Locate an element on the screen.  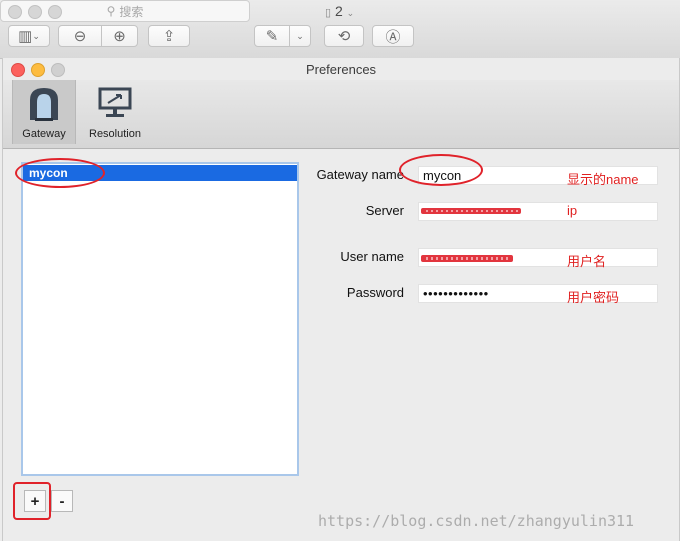
password-note: 用户密码 is located at coordinates (593, 297).